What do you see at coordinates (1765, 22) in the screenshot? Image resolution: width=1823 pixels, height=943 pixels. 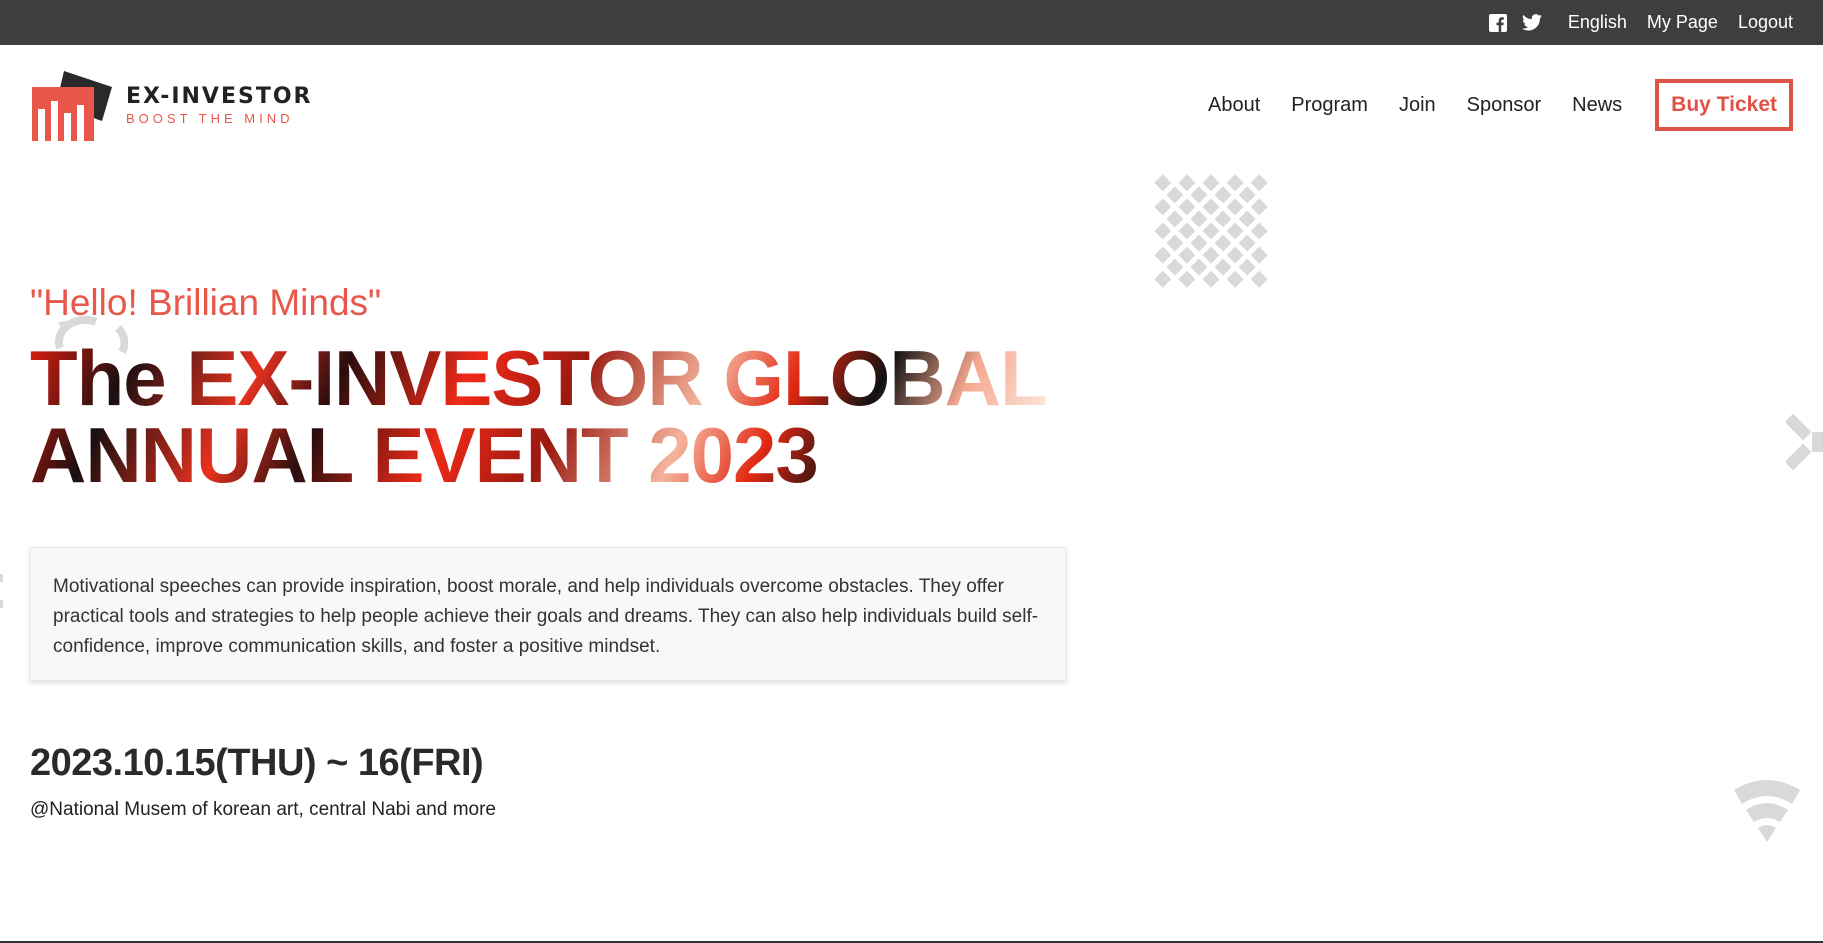 I see `logout-link: Logout` at bounding box center [1765, 22].